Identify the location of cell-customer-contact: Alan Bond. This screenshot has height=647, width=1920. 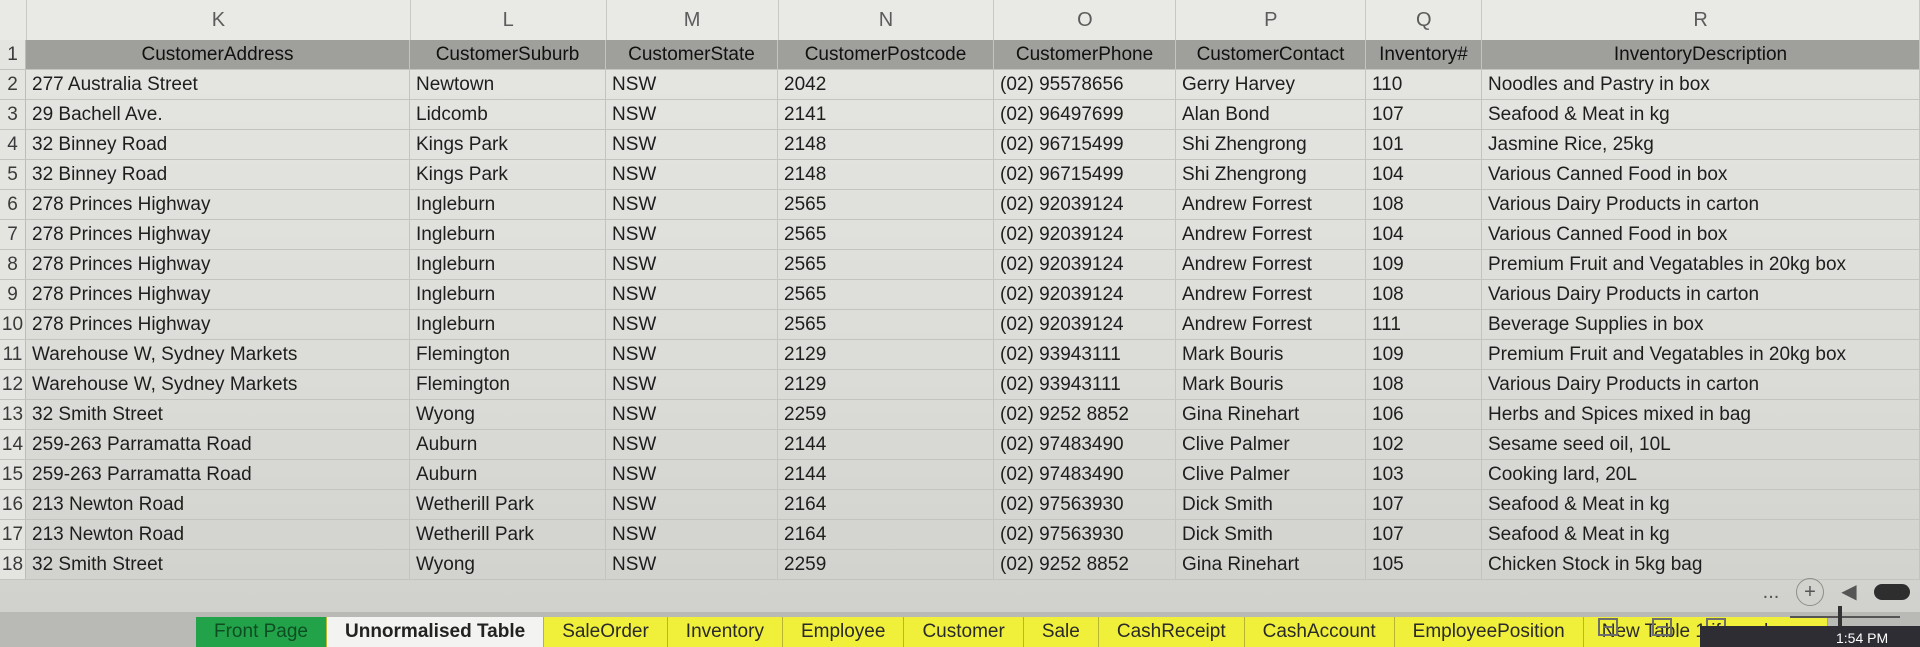
(1271, 114).